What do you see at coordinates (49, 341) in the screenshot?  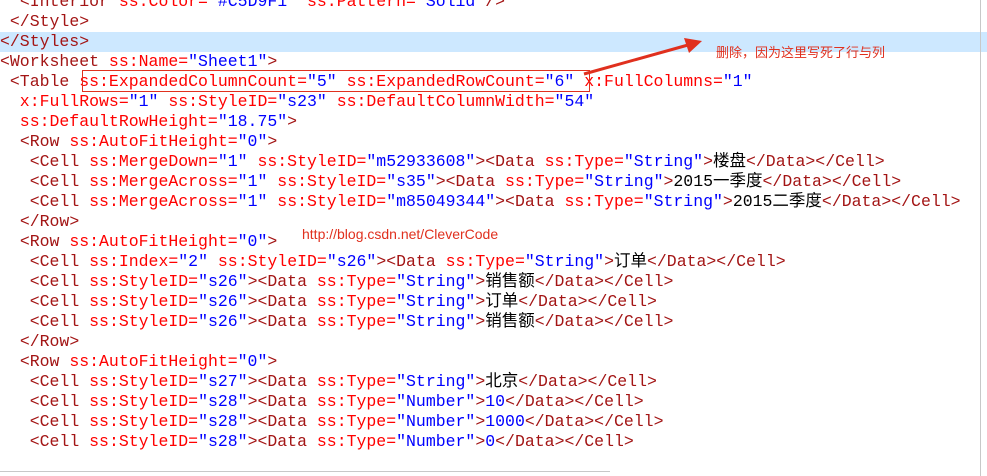 I see `code-token-tag: </Row>` at bounding box center [49, 341].